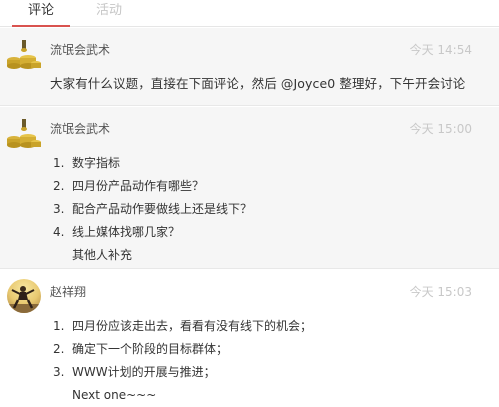 The image size is (499, 407). Describe the element at coordinates (150, 349) in the screenshot. I see `list-item-text: 确定下一个阶段的目标群体；` at that location.